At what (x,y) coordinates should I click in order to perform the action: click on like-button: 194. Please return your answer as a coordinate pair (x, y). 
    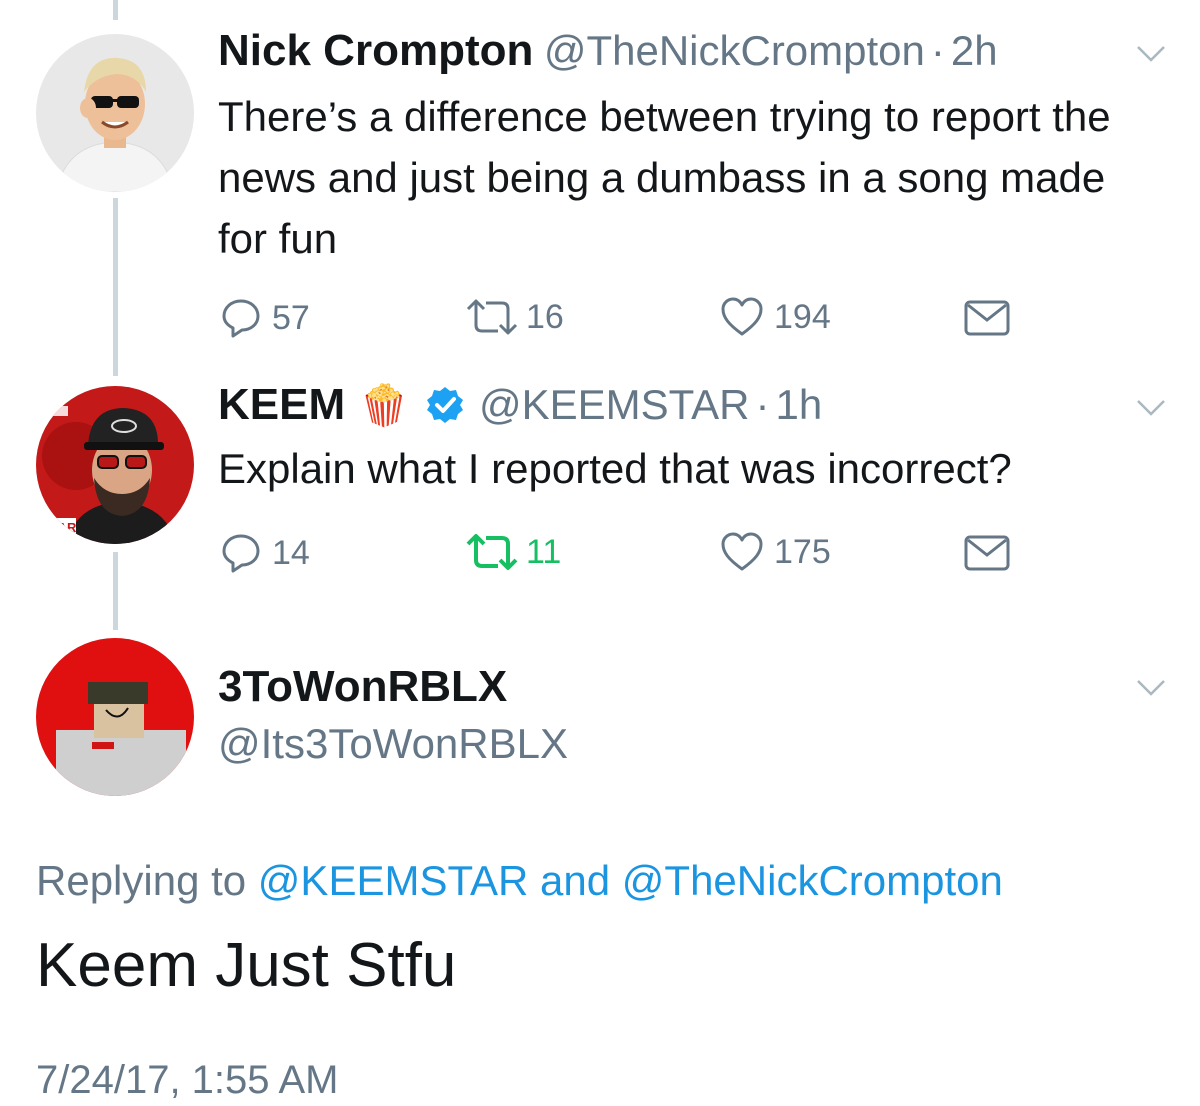
    Looking at the image, I should click on (775, 317).